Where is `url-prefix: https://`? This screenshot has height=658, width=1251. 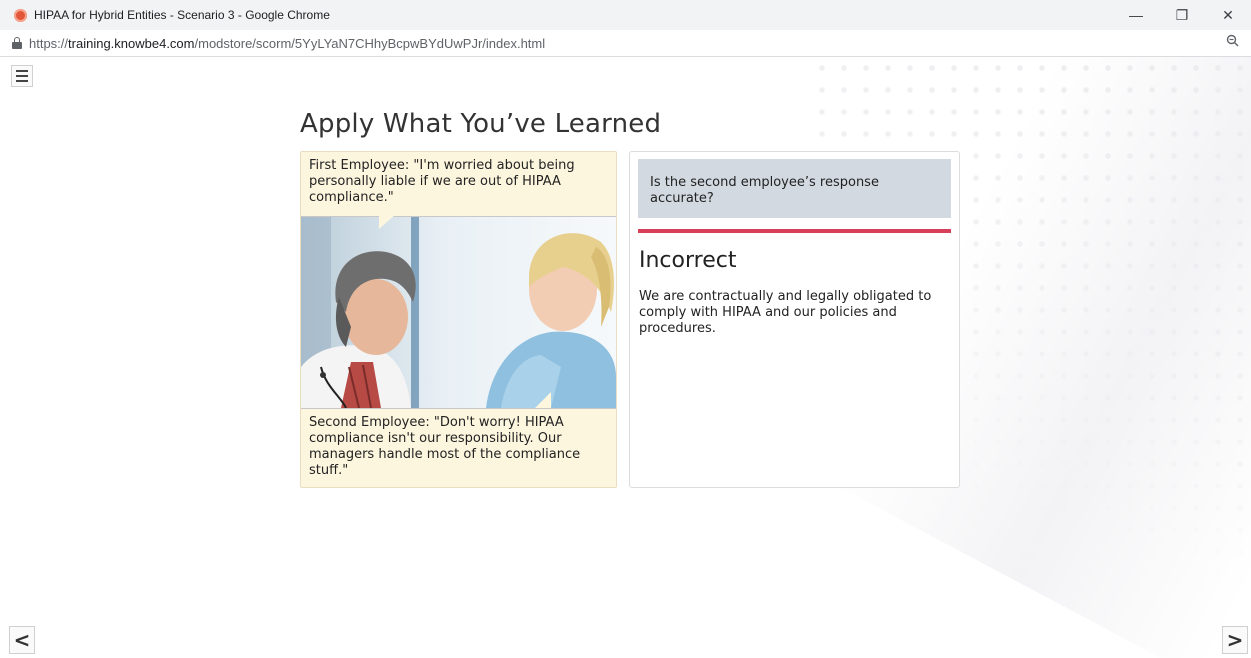
url-prefix: https:// is located at coordinates (49, 43).